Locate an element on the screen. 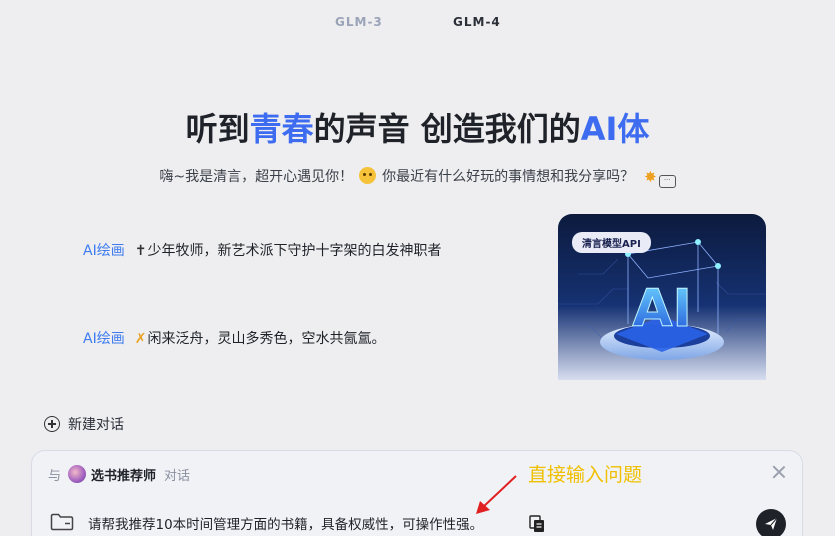 The height and width of the screenshot is (536, 835). paste-icon is located at coordinates (537, 524).